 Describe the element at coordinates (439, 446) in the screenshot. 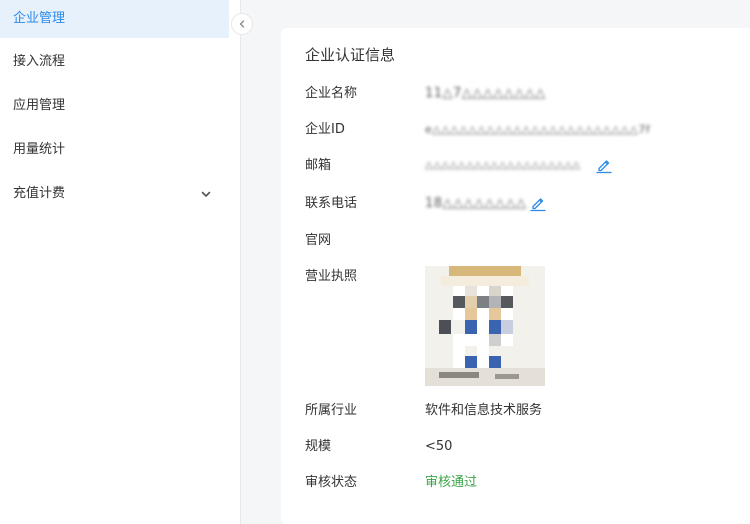

I see `scale-value: <50` at that location.